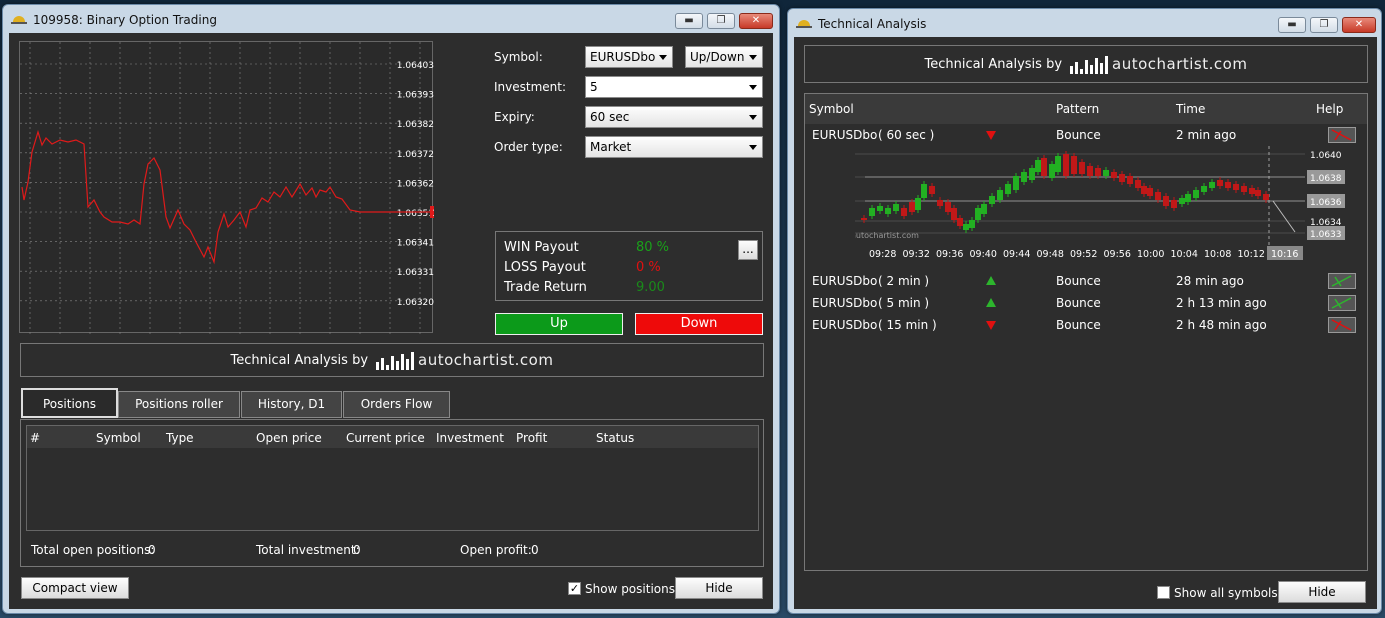 The width and height of the screenshot is (1385, 618). Describe the element at coordinates (904, 281) in the screenshot. I see `row-period: ( 2 min )` at that location.